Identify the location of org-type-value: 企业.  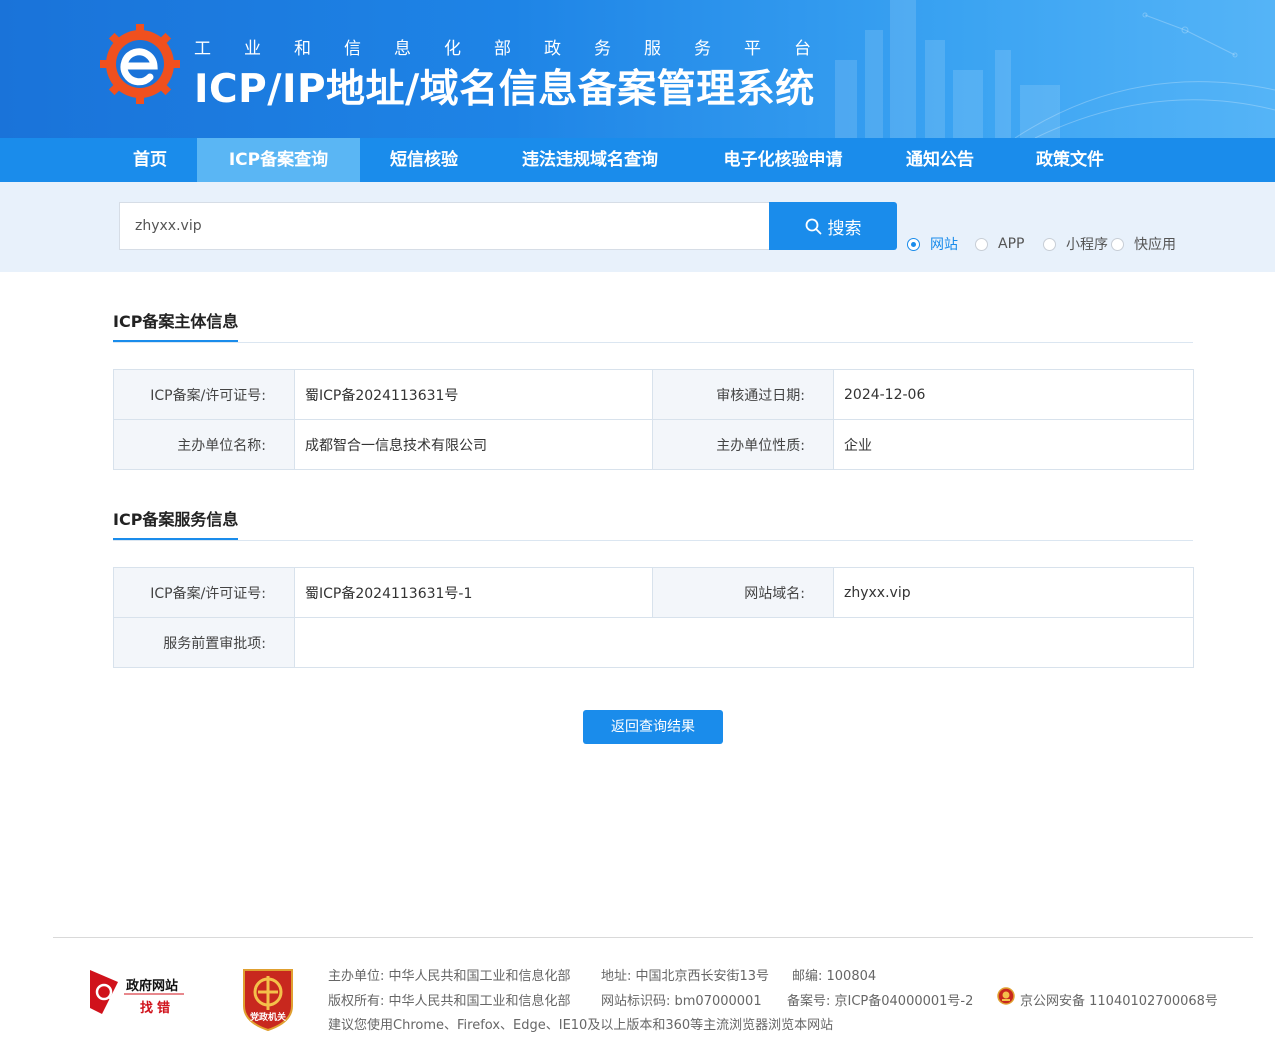
(1013, 444).